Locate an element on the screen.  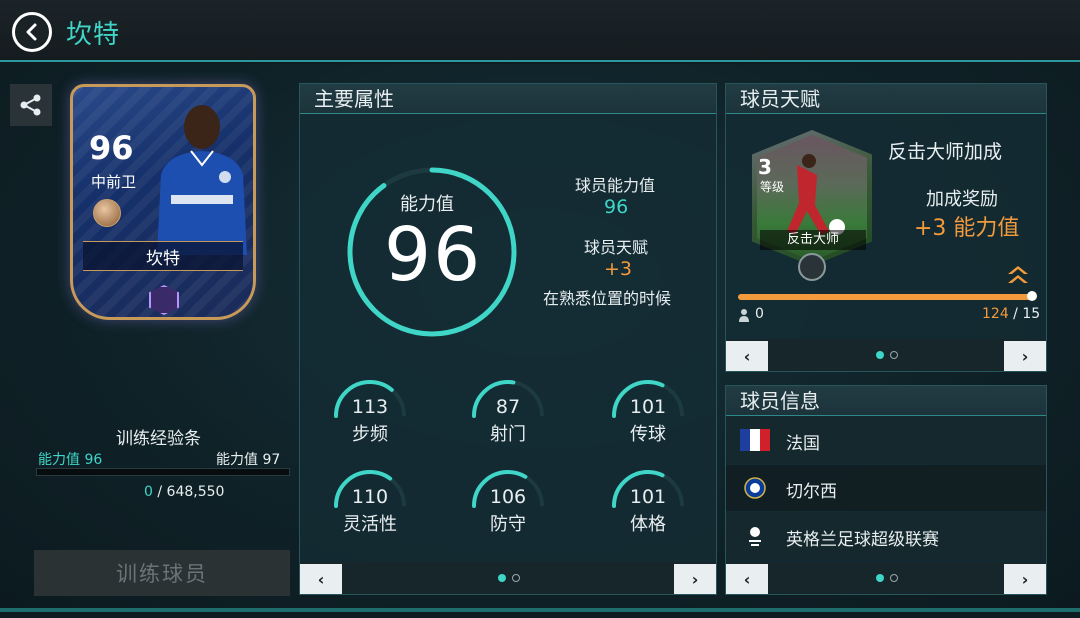
attributes-prev-button: ‹ is located at coordinates (321, 579).